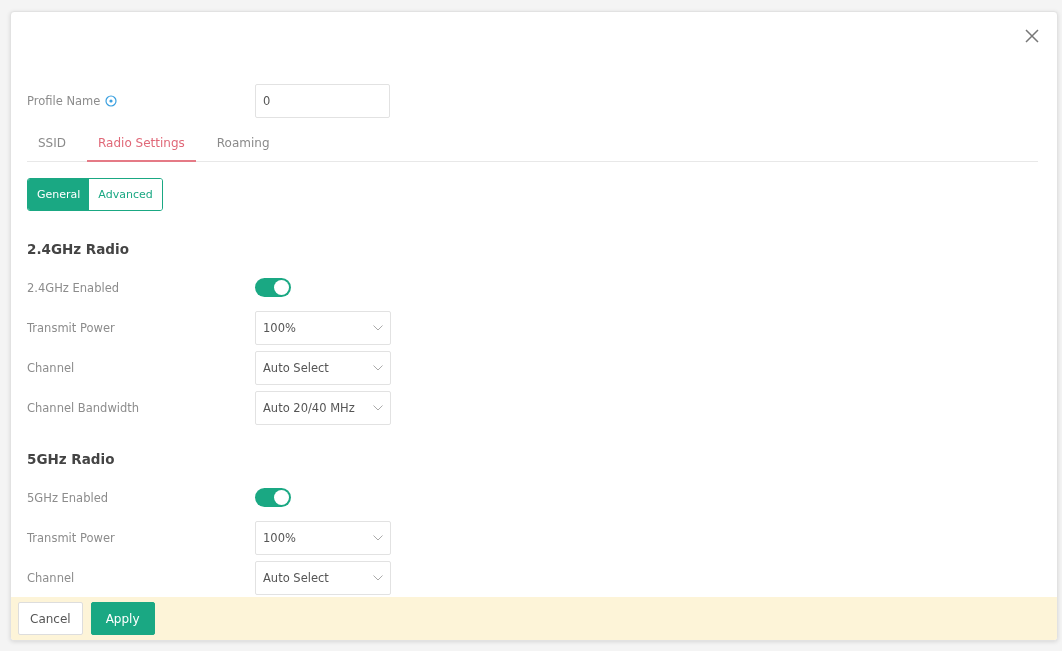  I want to click on close-icon, so click(1032, 36).